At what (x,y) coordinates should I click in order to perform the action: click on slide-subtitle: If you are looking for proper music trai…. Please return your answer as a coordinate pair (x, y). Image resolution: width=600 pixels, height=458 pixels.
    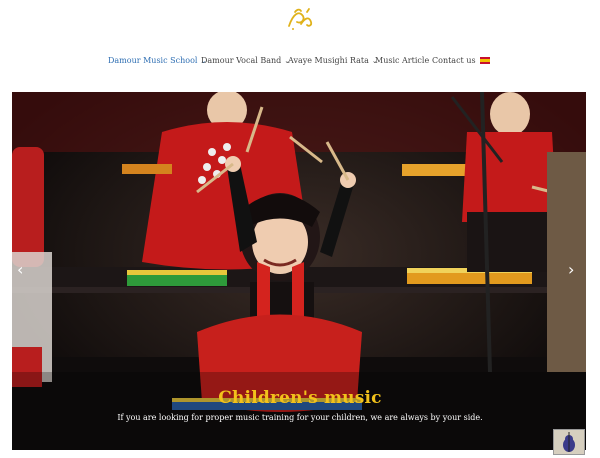
    Looking at the image, I should click on (300, 417).